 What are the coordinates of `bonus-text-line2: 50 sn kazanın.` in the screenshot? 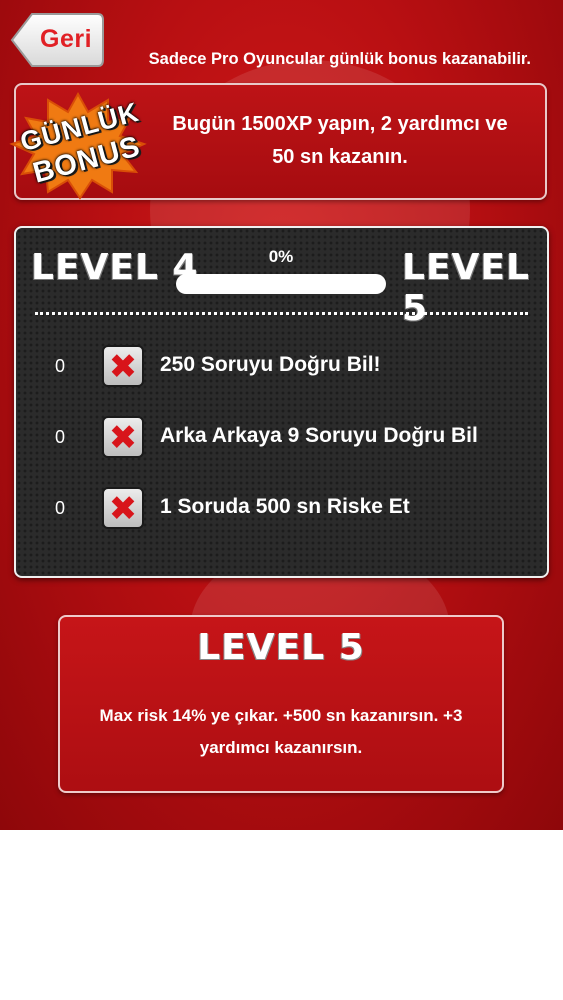 It's located at (340, 157).